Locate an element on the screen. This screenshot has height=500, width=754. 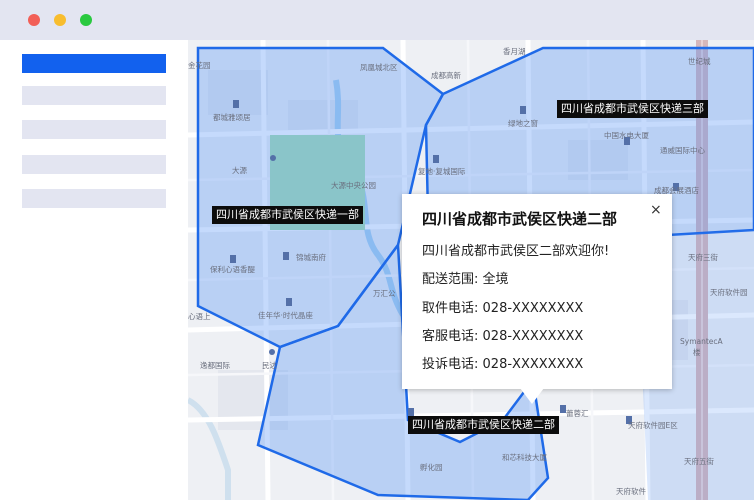
popup-service-row: 客服电话: 028-XXXXXXXX is located at coordinates (502, 334).